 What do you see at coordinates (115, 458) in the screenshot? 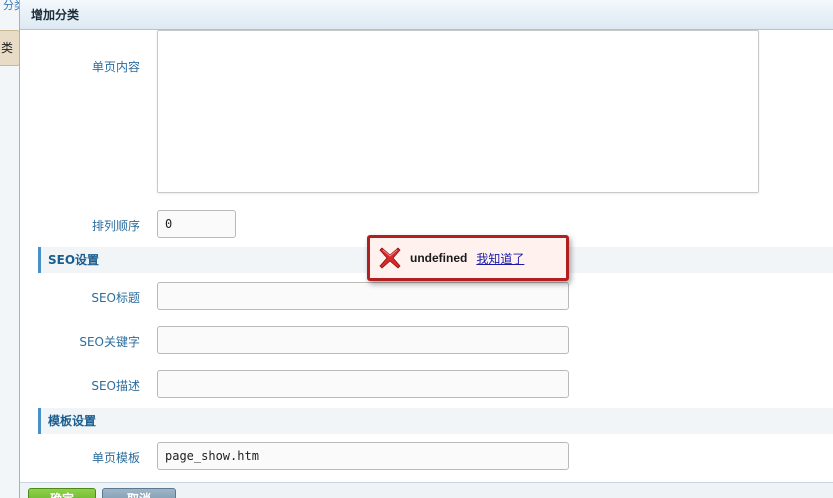
I see `page-template-label: 单页模板` at bounding box center [115, 458].